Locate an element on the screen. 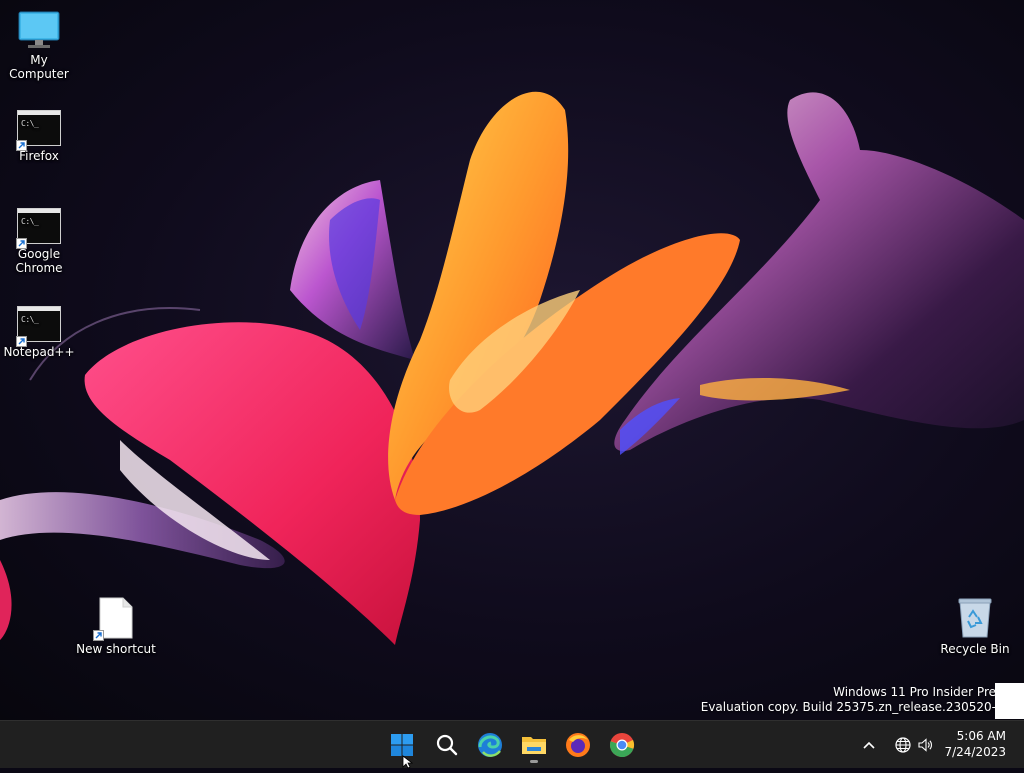 The width and height of the screenshot is (1024, 773). taskbar: 5:06 AM 7/24/2023 is located at coordinates (512, 744).